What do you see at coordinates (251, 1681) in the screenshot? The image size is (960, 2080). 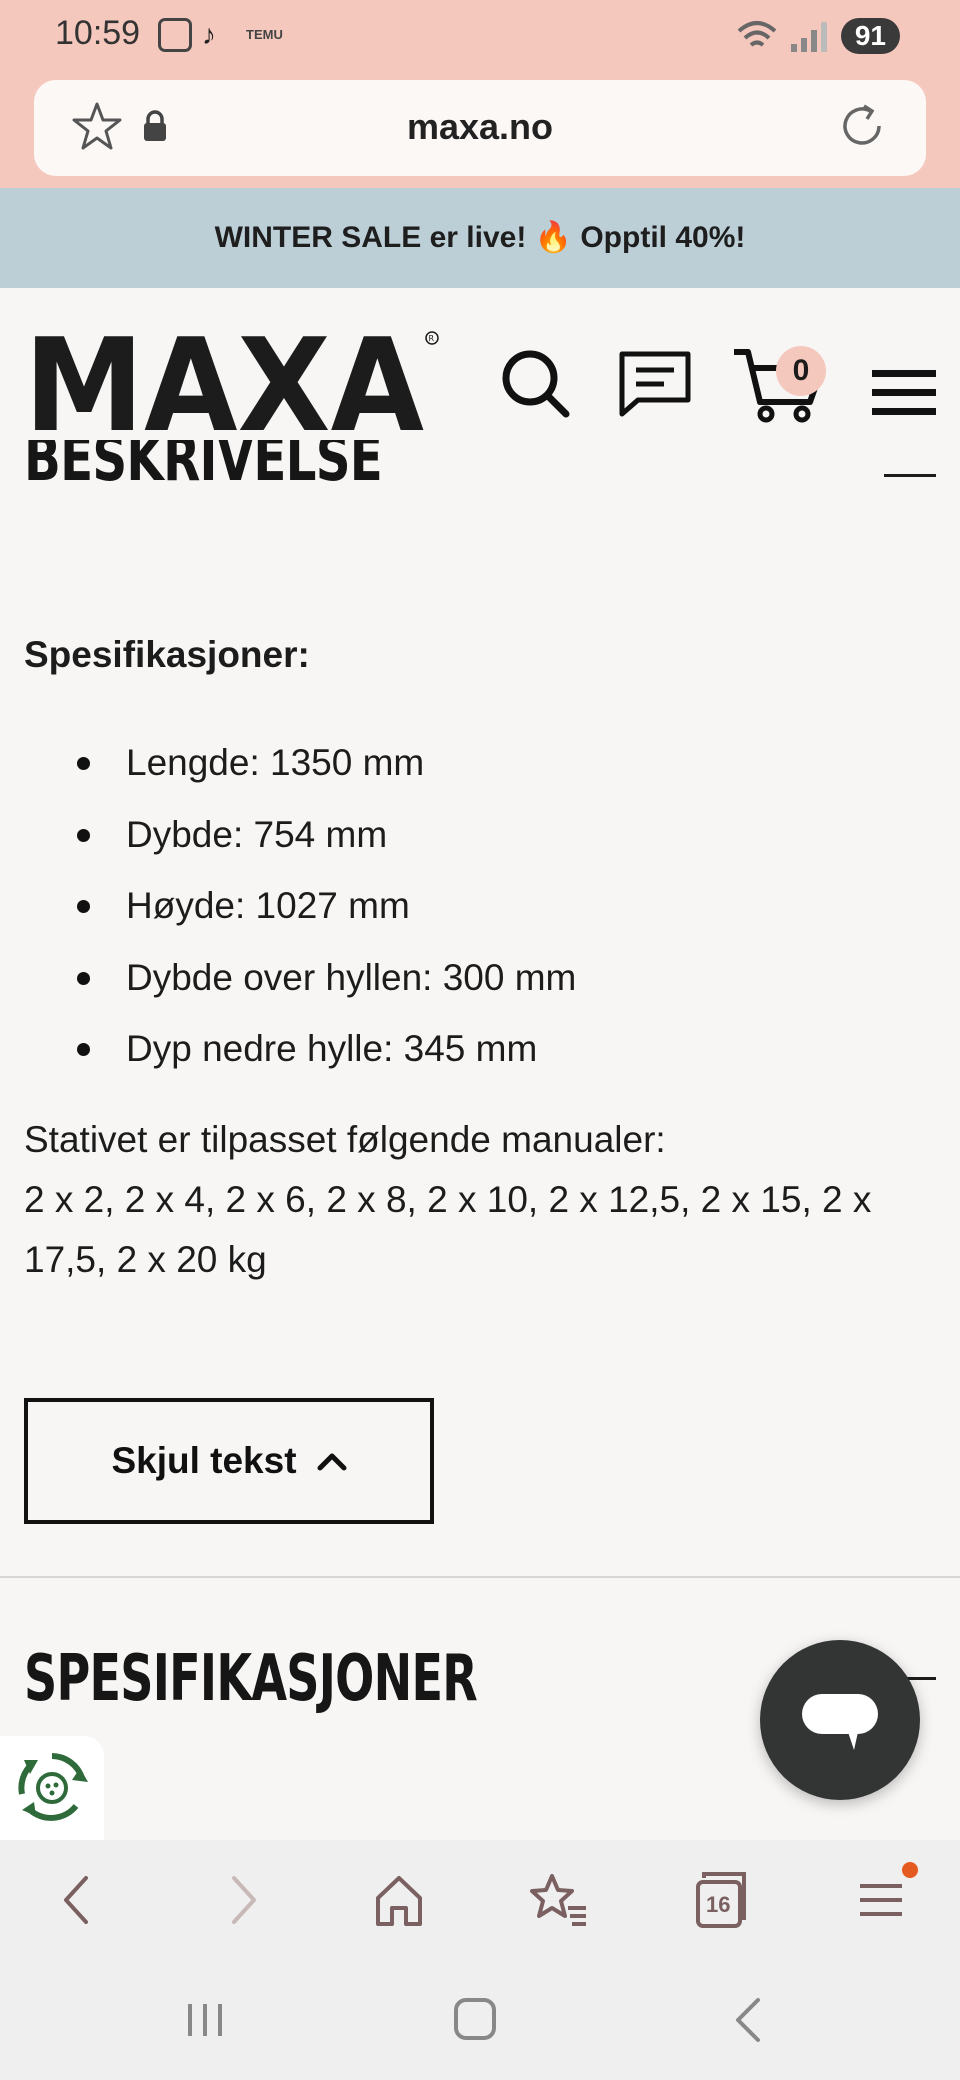 I see `specifications-title-text: SPESIFIKASJONER` at bounding box center [251, 1681].